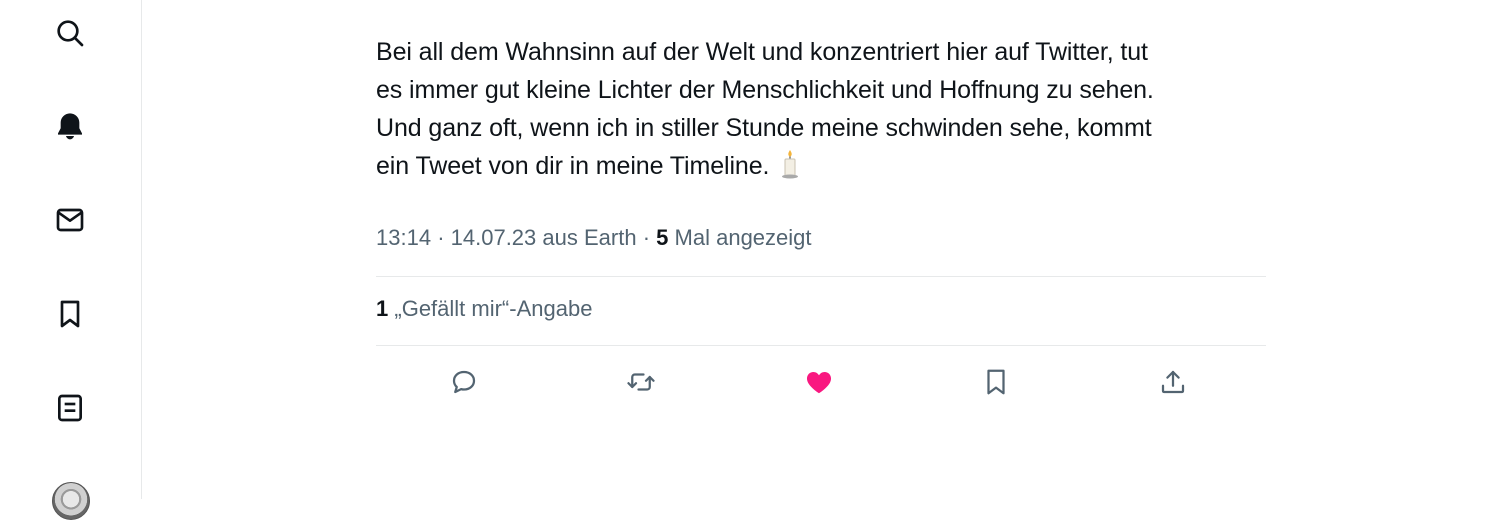 The width and height of the screenshot is (1500, 520). I want to click on reply-button, so click(464, 382).